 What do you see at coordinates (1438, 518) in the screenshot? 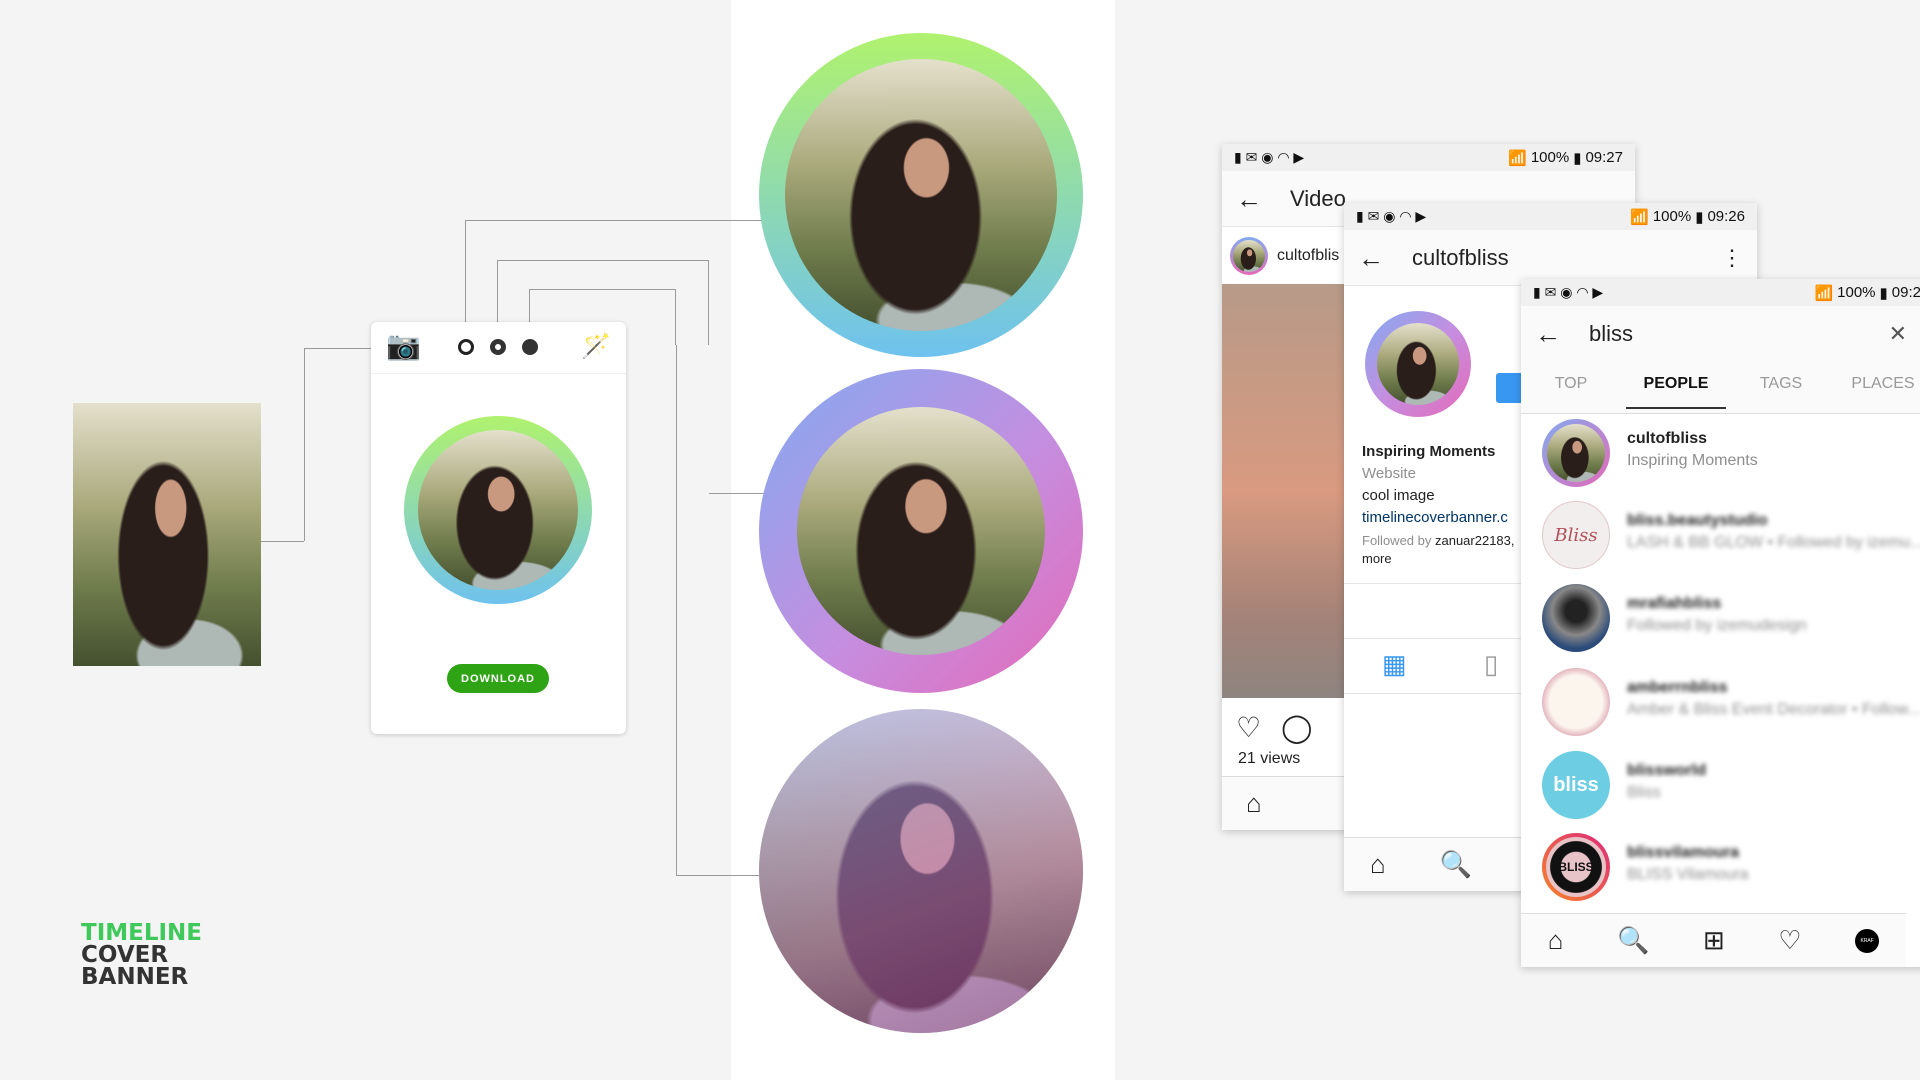
I see `profile-link: timelinecoverbanner.c` at bounding box center [1438, 518].